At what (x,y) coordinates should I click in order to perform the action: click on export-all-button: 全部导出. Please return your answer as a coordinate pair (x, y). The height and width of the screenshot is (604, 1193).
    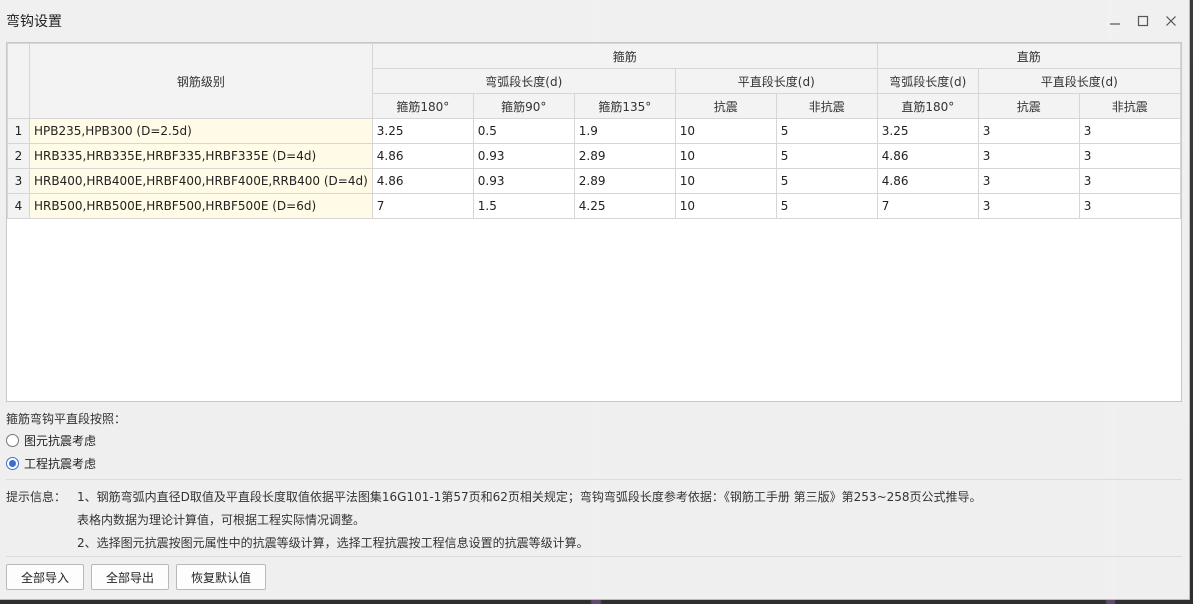
    Looking at the image, I should click on (130, 577).